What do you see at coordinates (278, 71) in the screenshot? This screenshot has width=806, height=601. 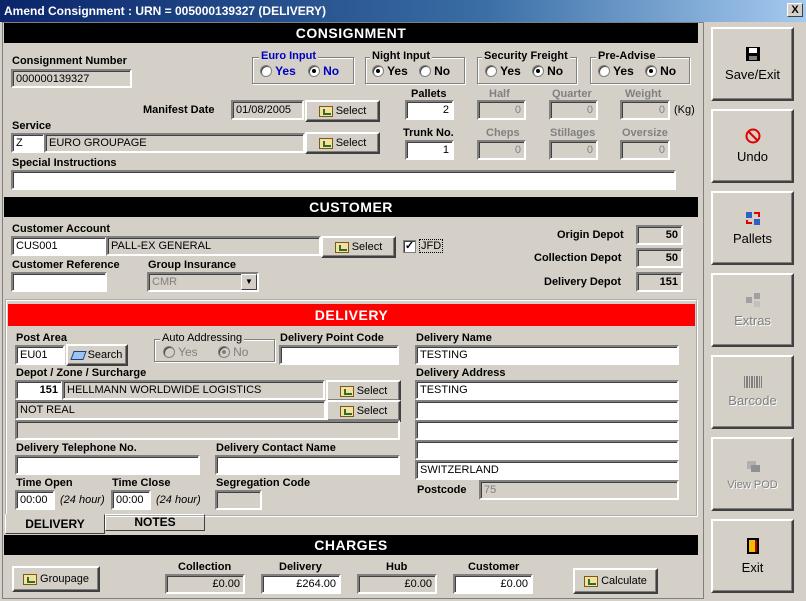 I see `euro-input-yes-radio: Yes` at bounding box center [278, 71].